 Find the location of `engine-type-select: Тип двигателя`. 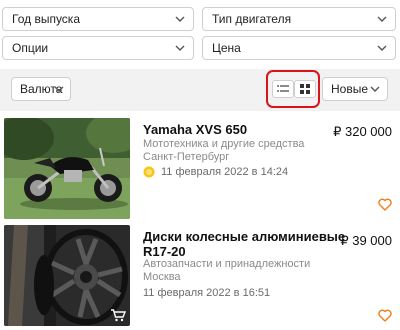

engine-type-select: Тип двигателя is located at coordinates (299, 19).